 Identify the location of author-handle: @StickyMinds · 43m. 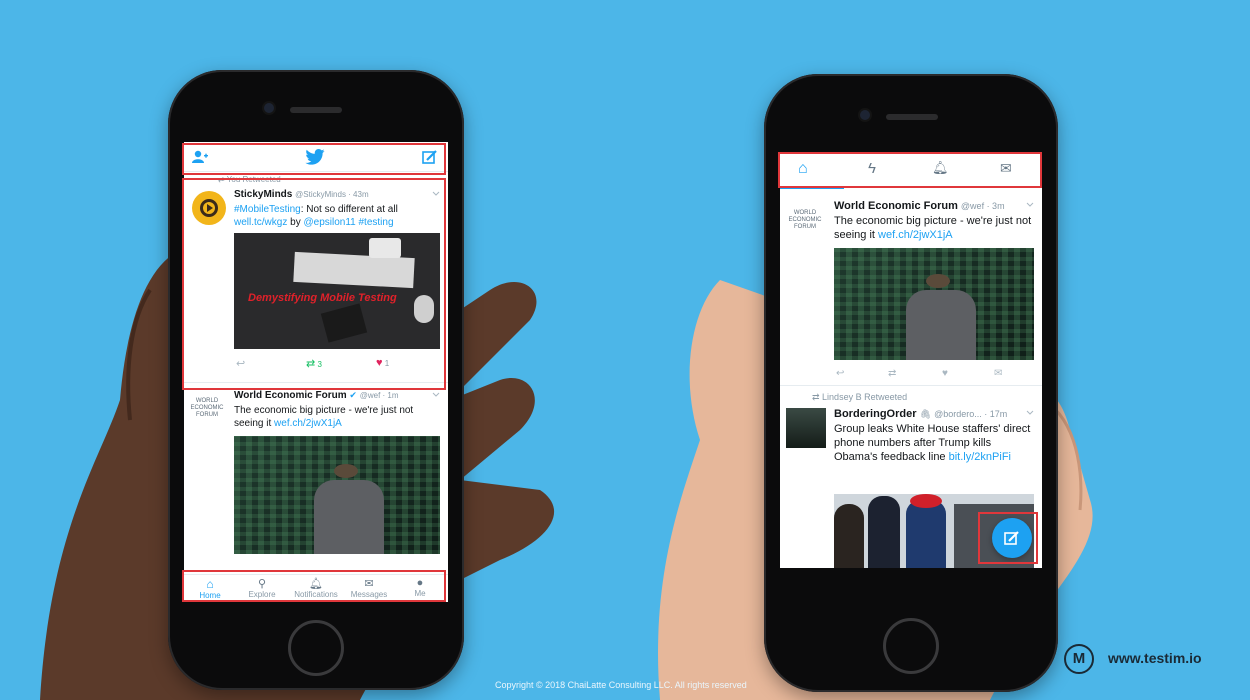
(332, 194).